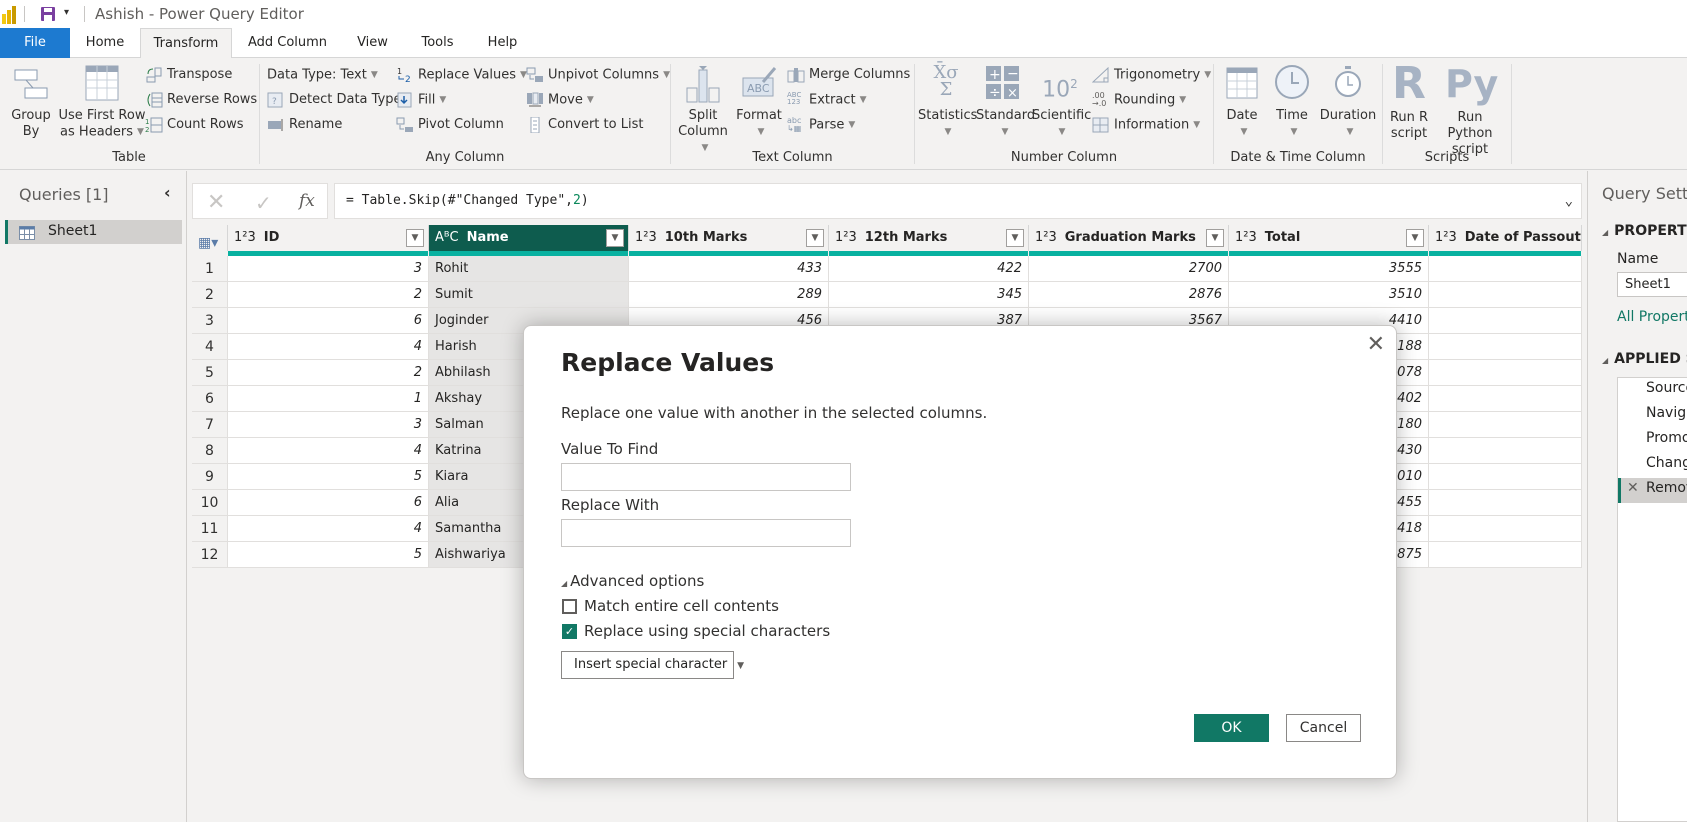  Describe the element at coordinates (1005, 102) in the screenshot. I see `standard-button: + − ÷ × Standard ▼` at that location.